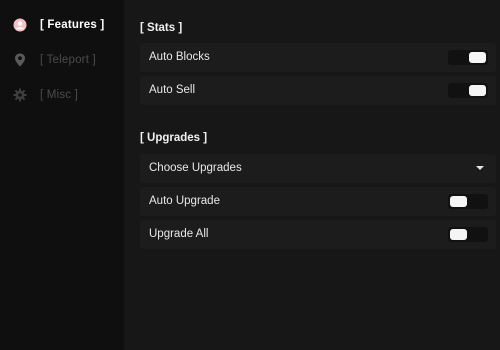 Image resolution: width=500 pixels, height=350 pixels. Describe the element at coordinates (458, 201) in the screenshot. I see `auto-upgrade-toggle-knob` at that location.